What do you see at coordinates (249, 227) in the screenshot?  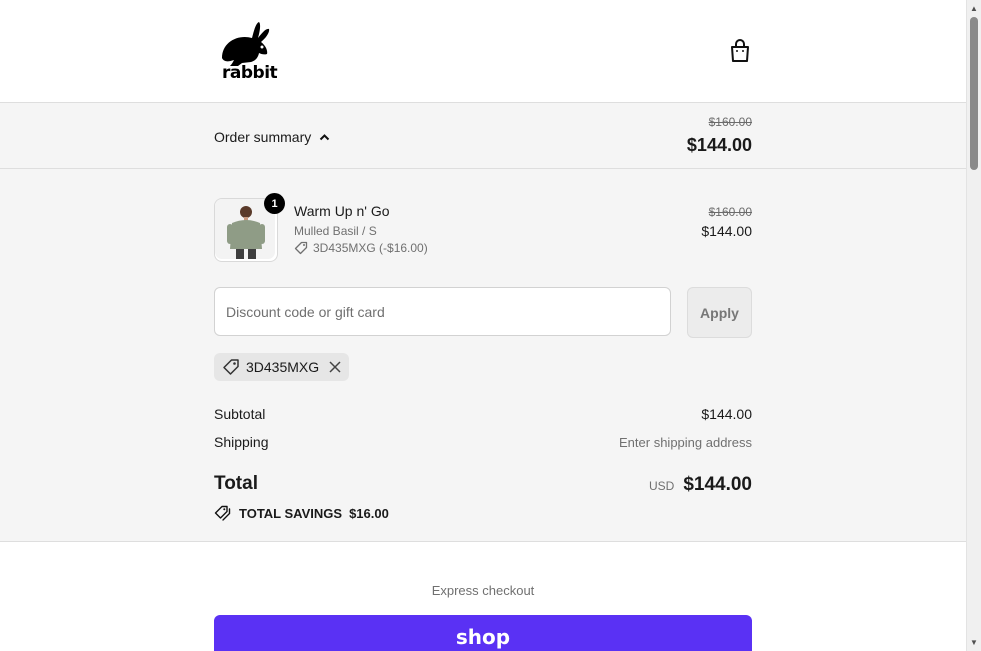 I see `product-thumbnail: 1` at bounding box center [249, 227].